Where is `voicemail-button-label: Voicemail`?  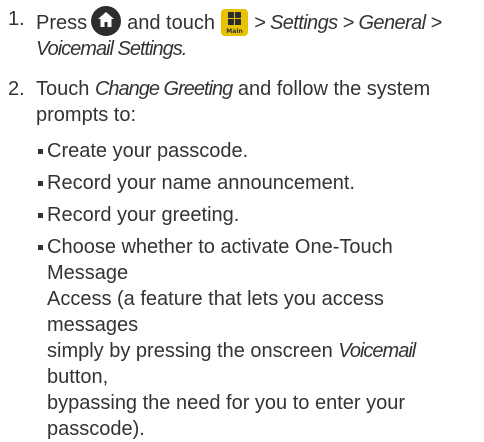 voicemail-button-label: Voicemail is located at coordinates (377, 351).